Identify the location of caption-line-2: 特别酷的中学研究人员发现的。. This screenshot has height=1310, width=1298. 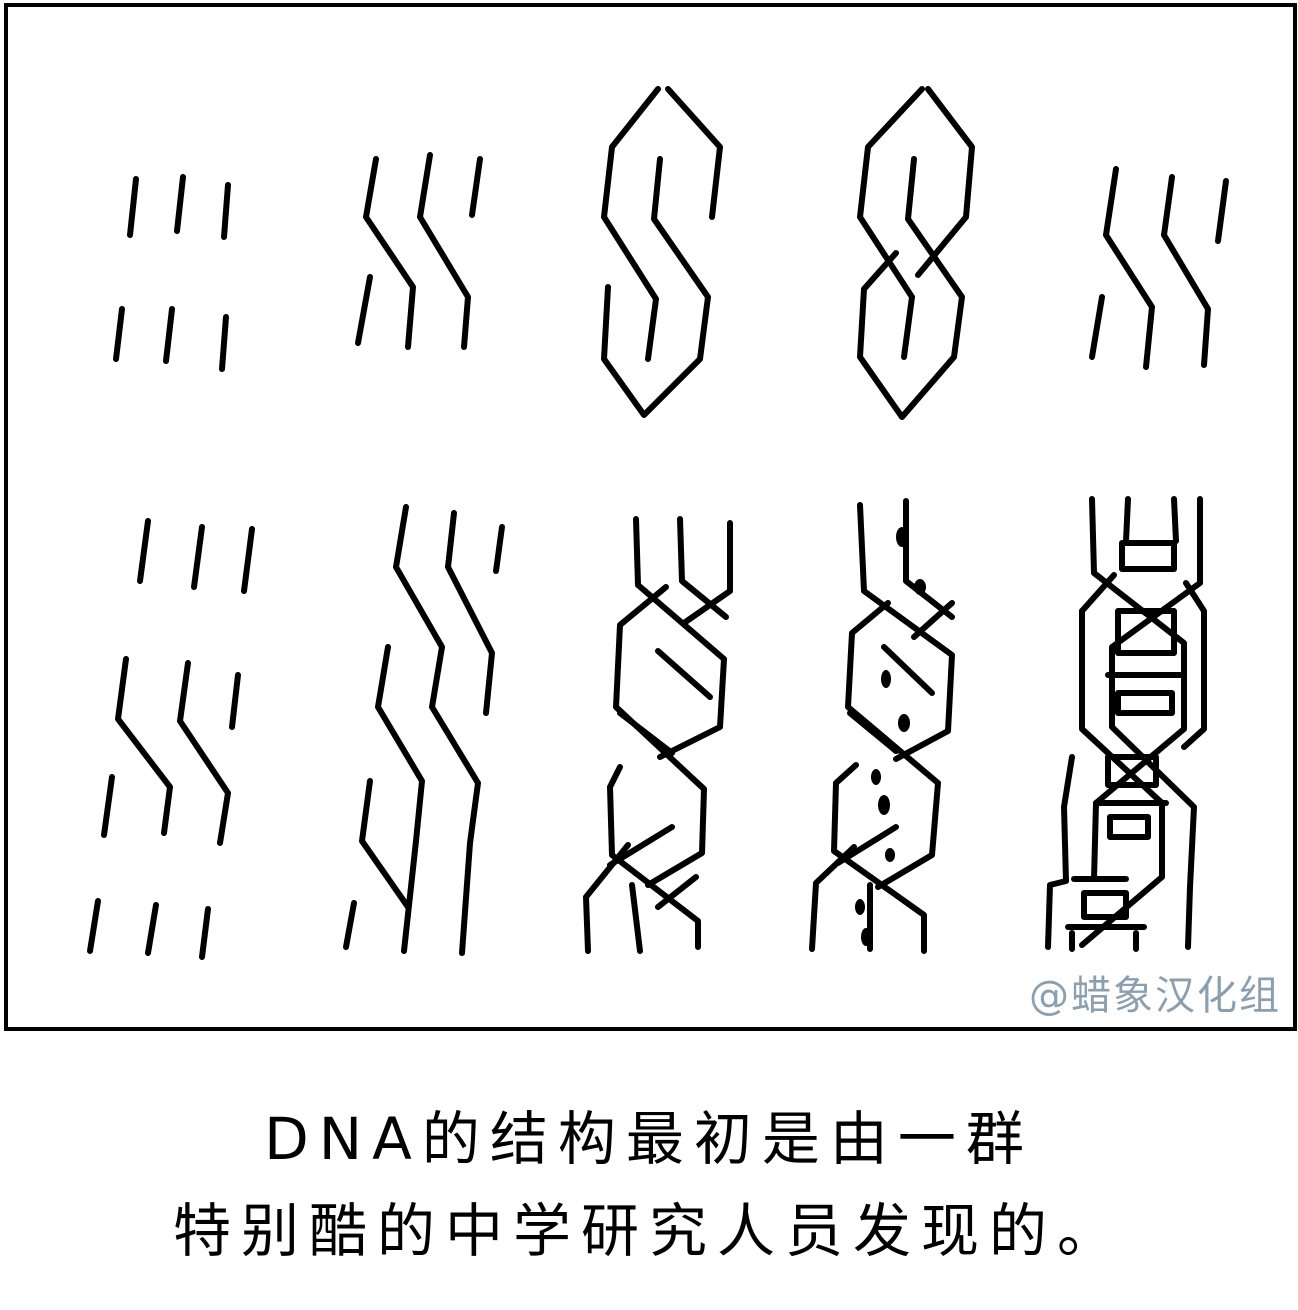
(648, 1231).